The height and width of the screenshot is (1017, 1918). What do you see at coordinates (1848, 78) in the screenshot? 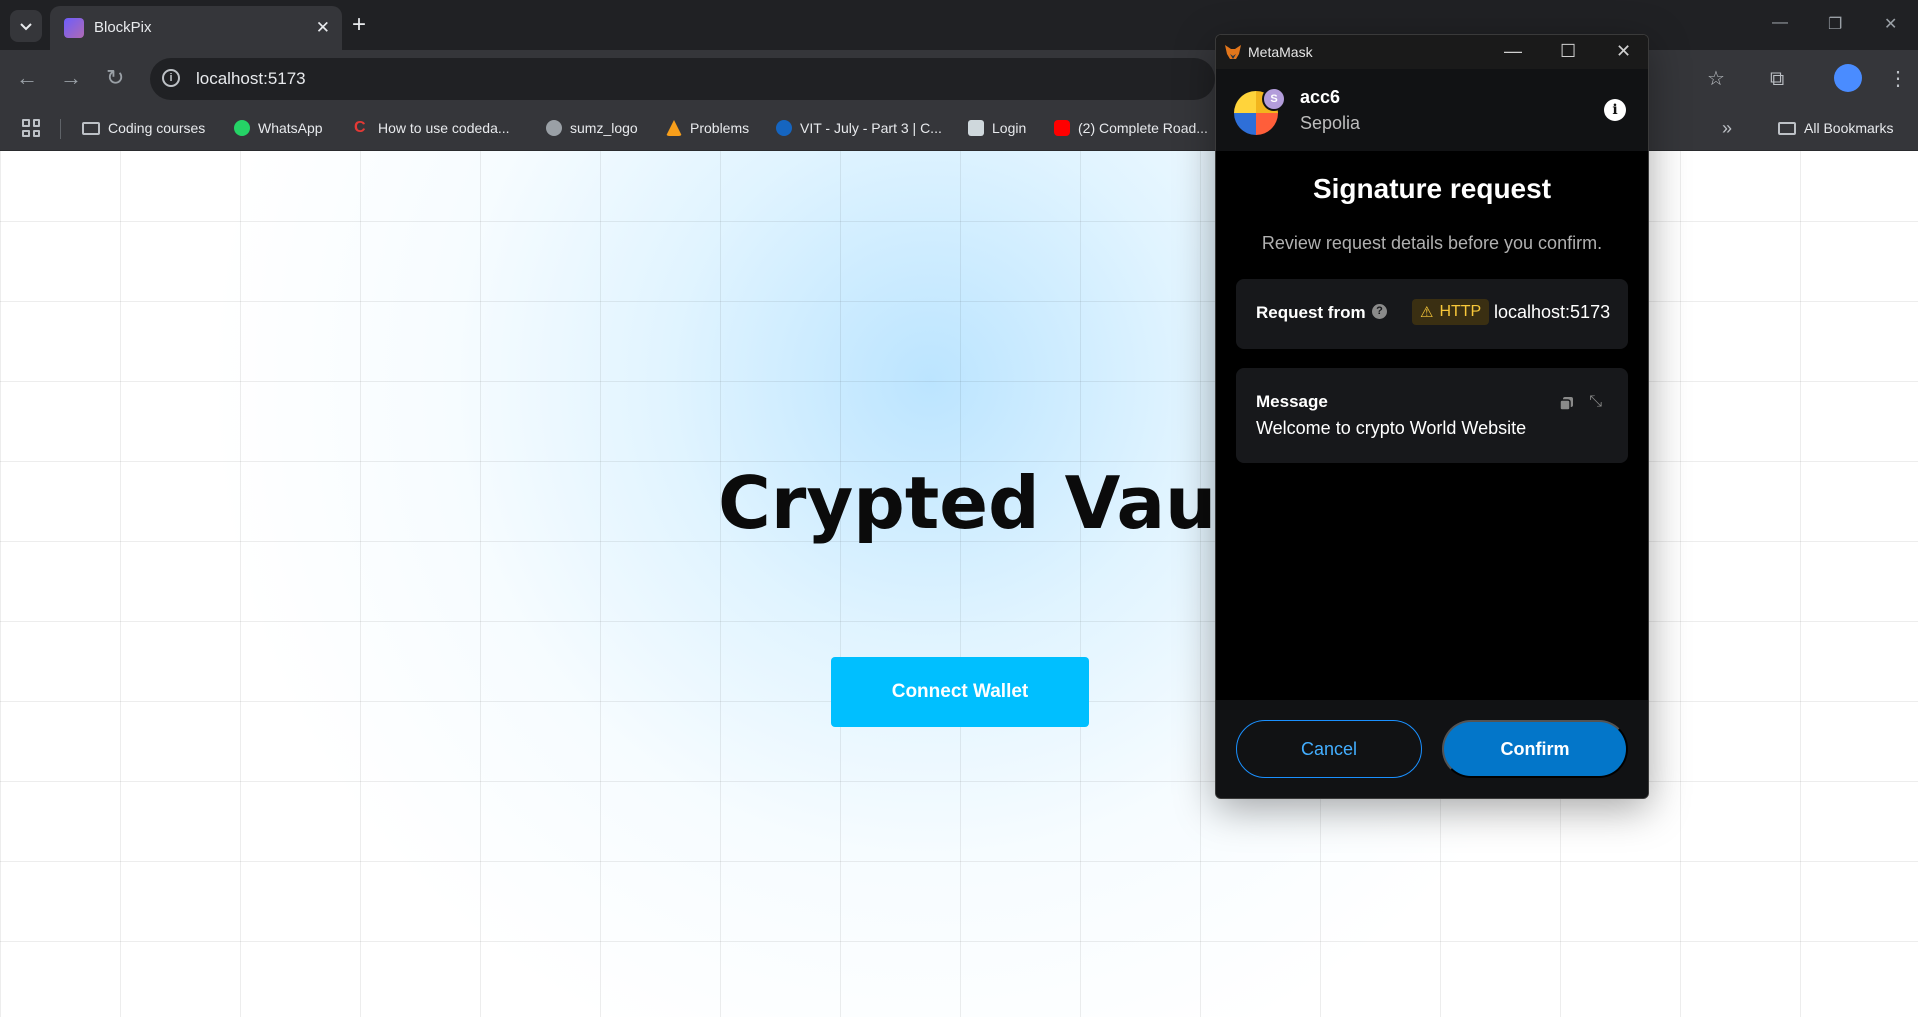
I see `profile-avatar` at bounding box center [1848, 78].